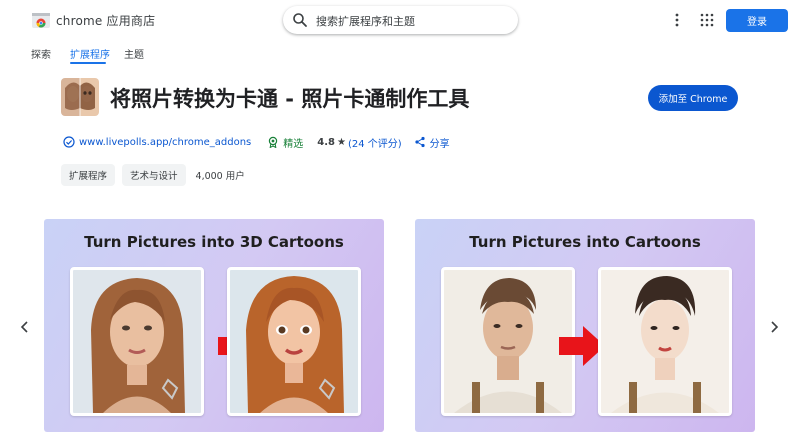 The width and height of the screenshot is (800, 446). Describe the element at coordinates (88, 175) in the screenshot. I see `chip-extensions: 扩展程序` at that location.